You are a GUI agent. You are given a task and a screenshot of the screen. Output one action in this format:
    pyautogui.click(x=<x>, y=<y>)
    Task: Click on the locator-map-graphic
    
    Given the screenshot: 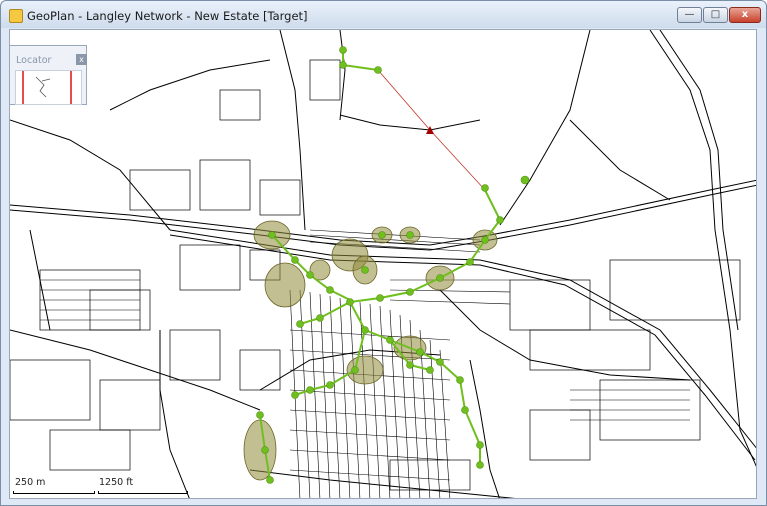 What is the action you would take?
    pyautogui.click(x=47, y=87)
    